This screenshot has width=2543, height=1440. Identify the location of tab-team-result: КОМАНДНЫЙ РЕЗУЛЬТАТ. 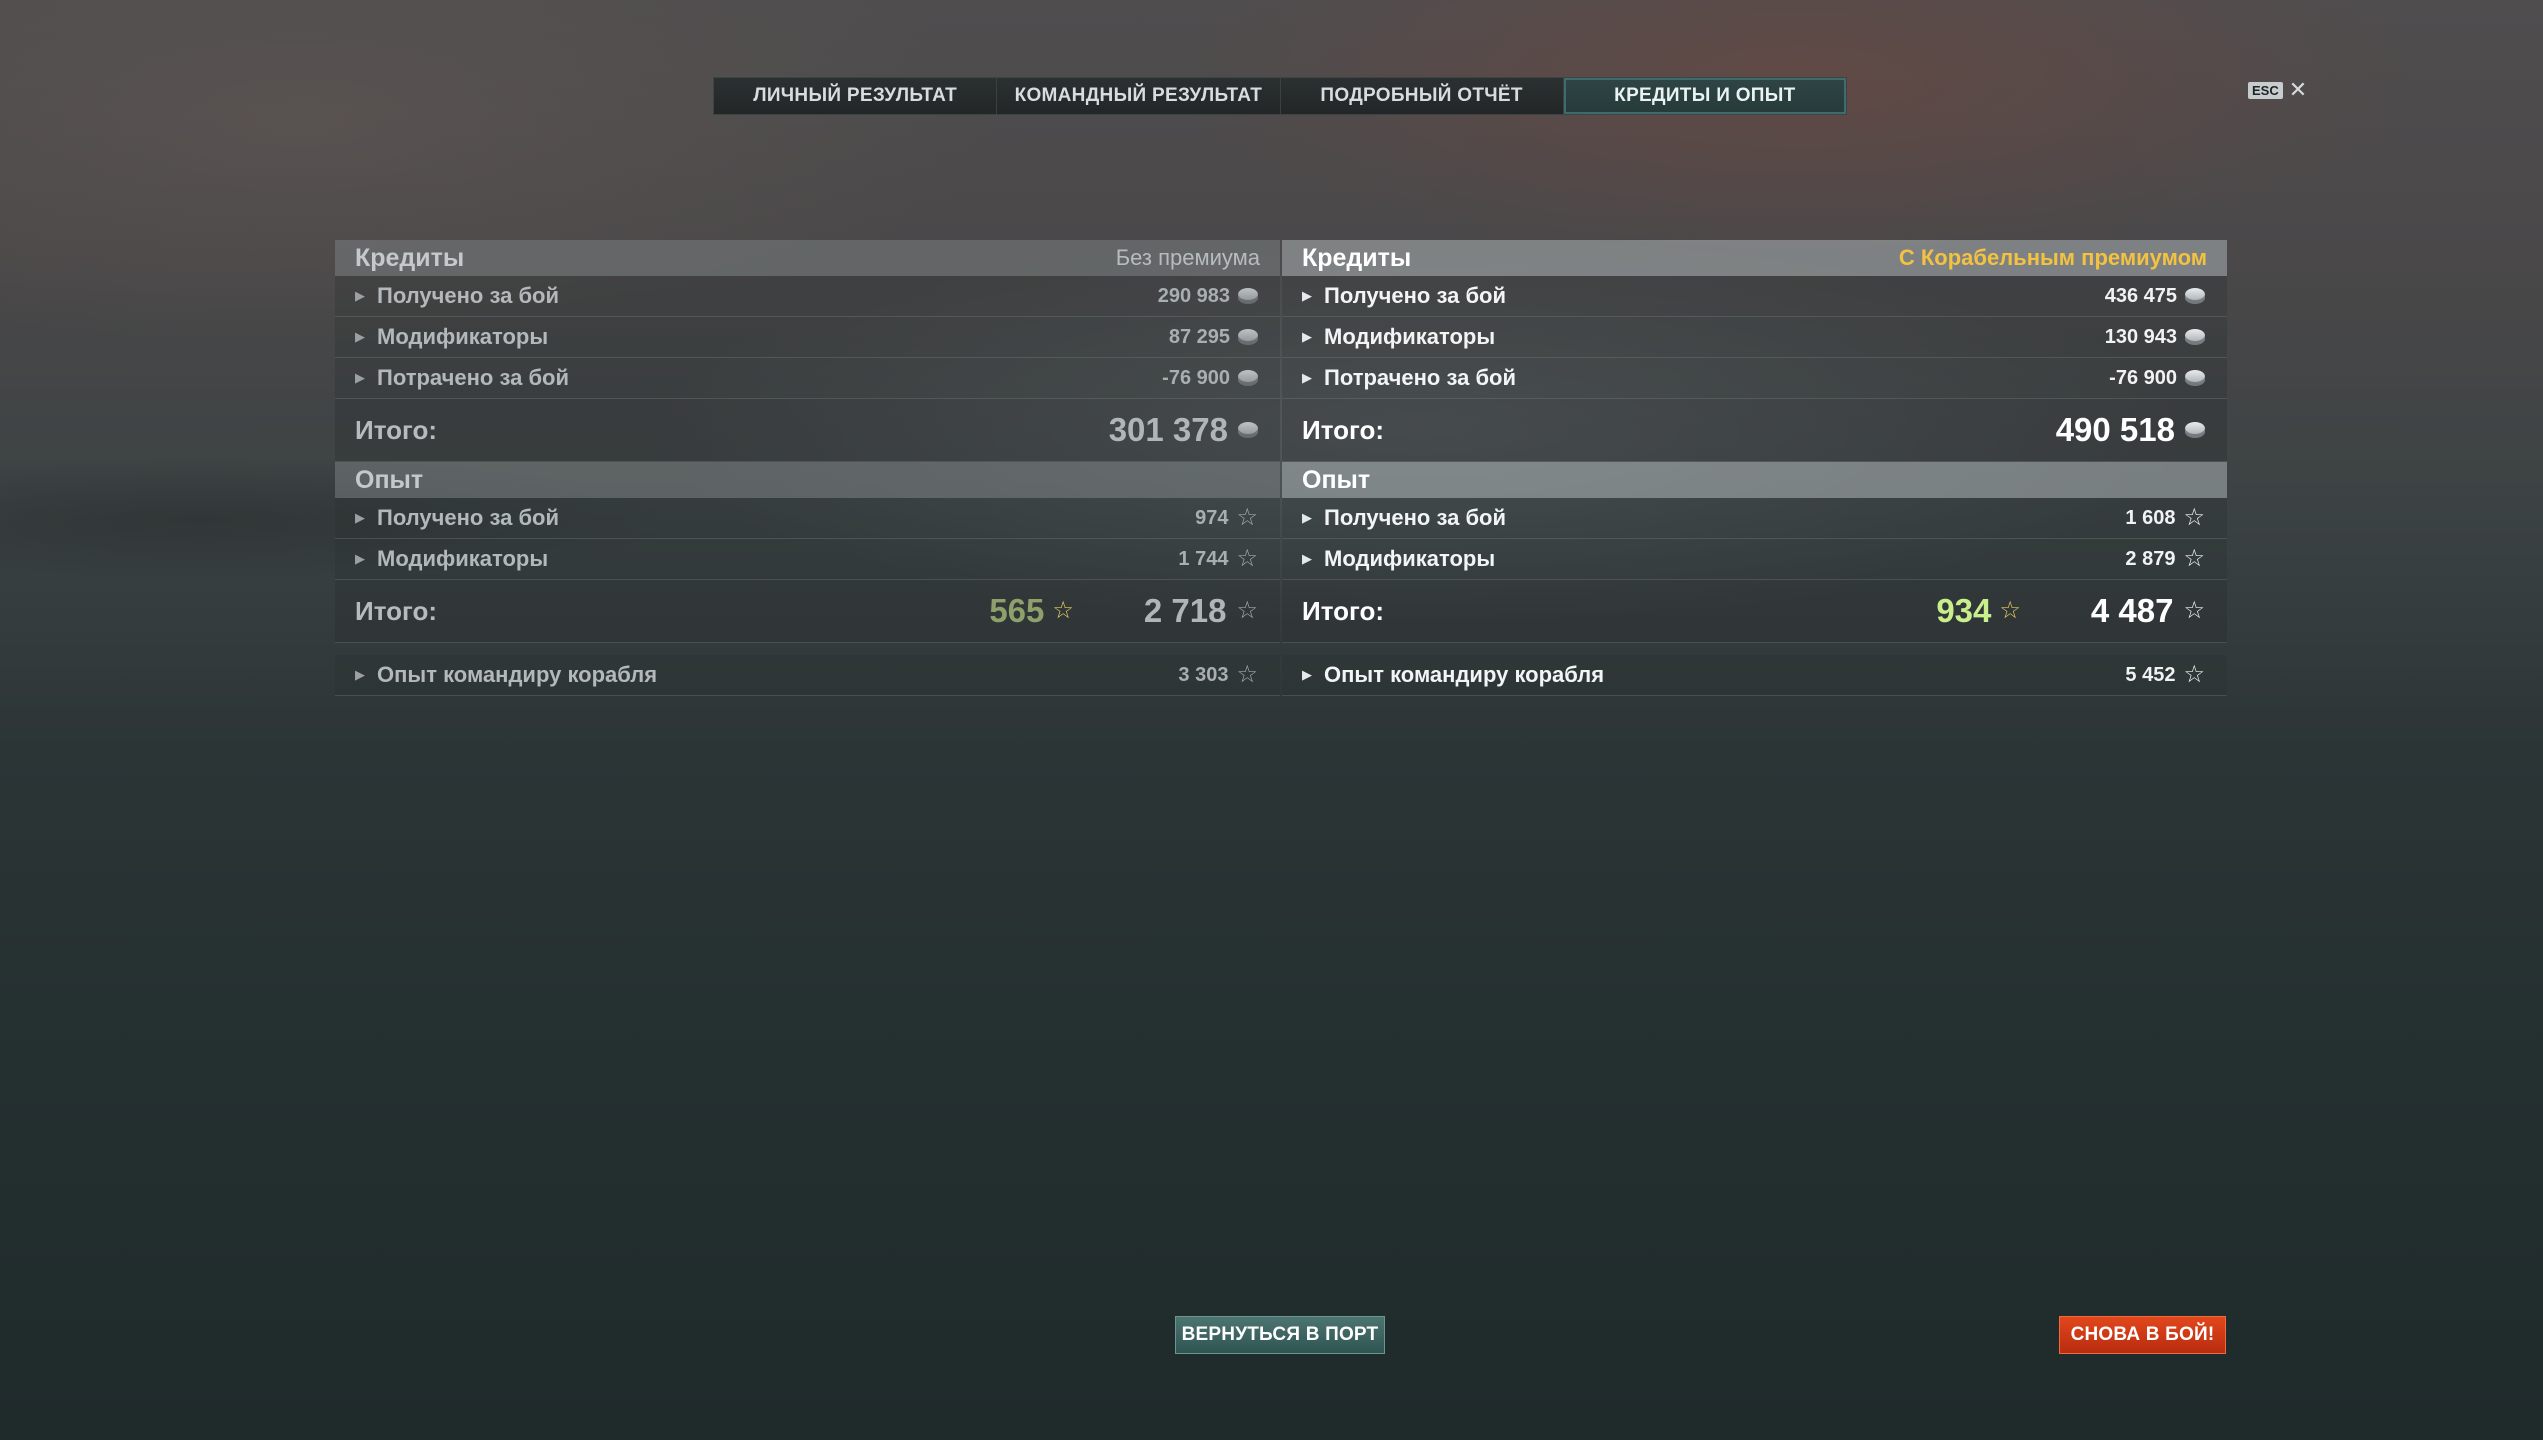
(1139, 96).